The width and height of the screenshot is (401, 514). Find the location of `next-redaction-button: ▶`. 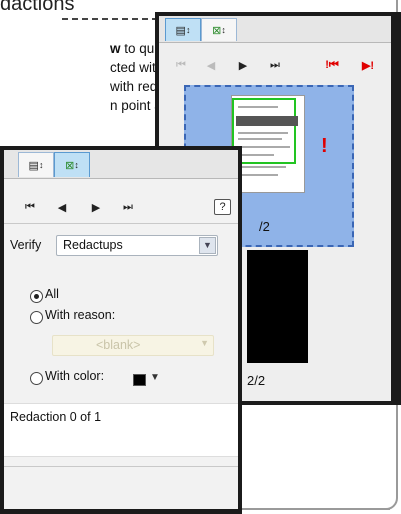

next-redaction-button: ▶ is located at coordinates (96, 207).